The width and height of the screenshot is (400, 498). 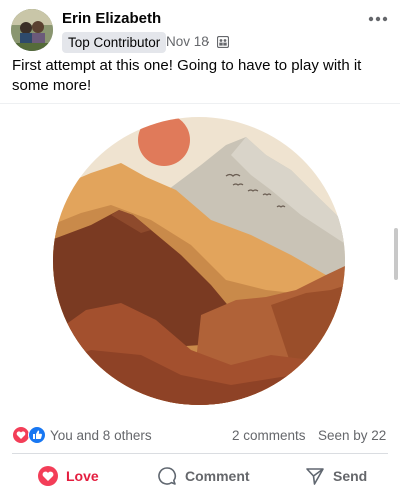 I want to click on comment-button: Comment, so click(x=203, y=476).